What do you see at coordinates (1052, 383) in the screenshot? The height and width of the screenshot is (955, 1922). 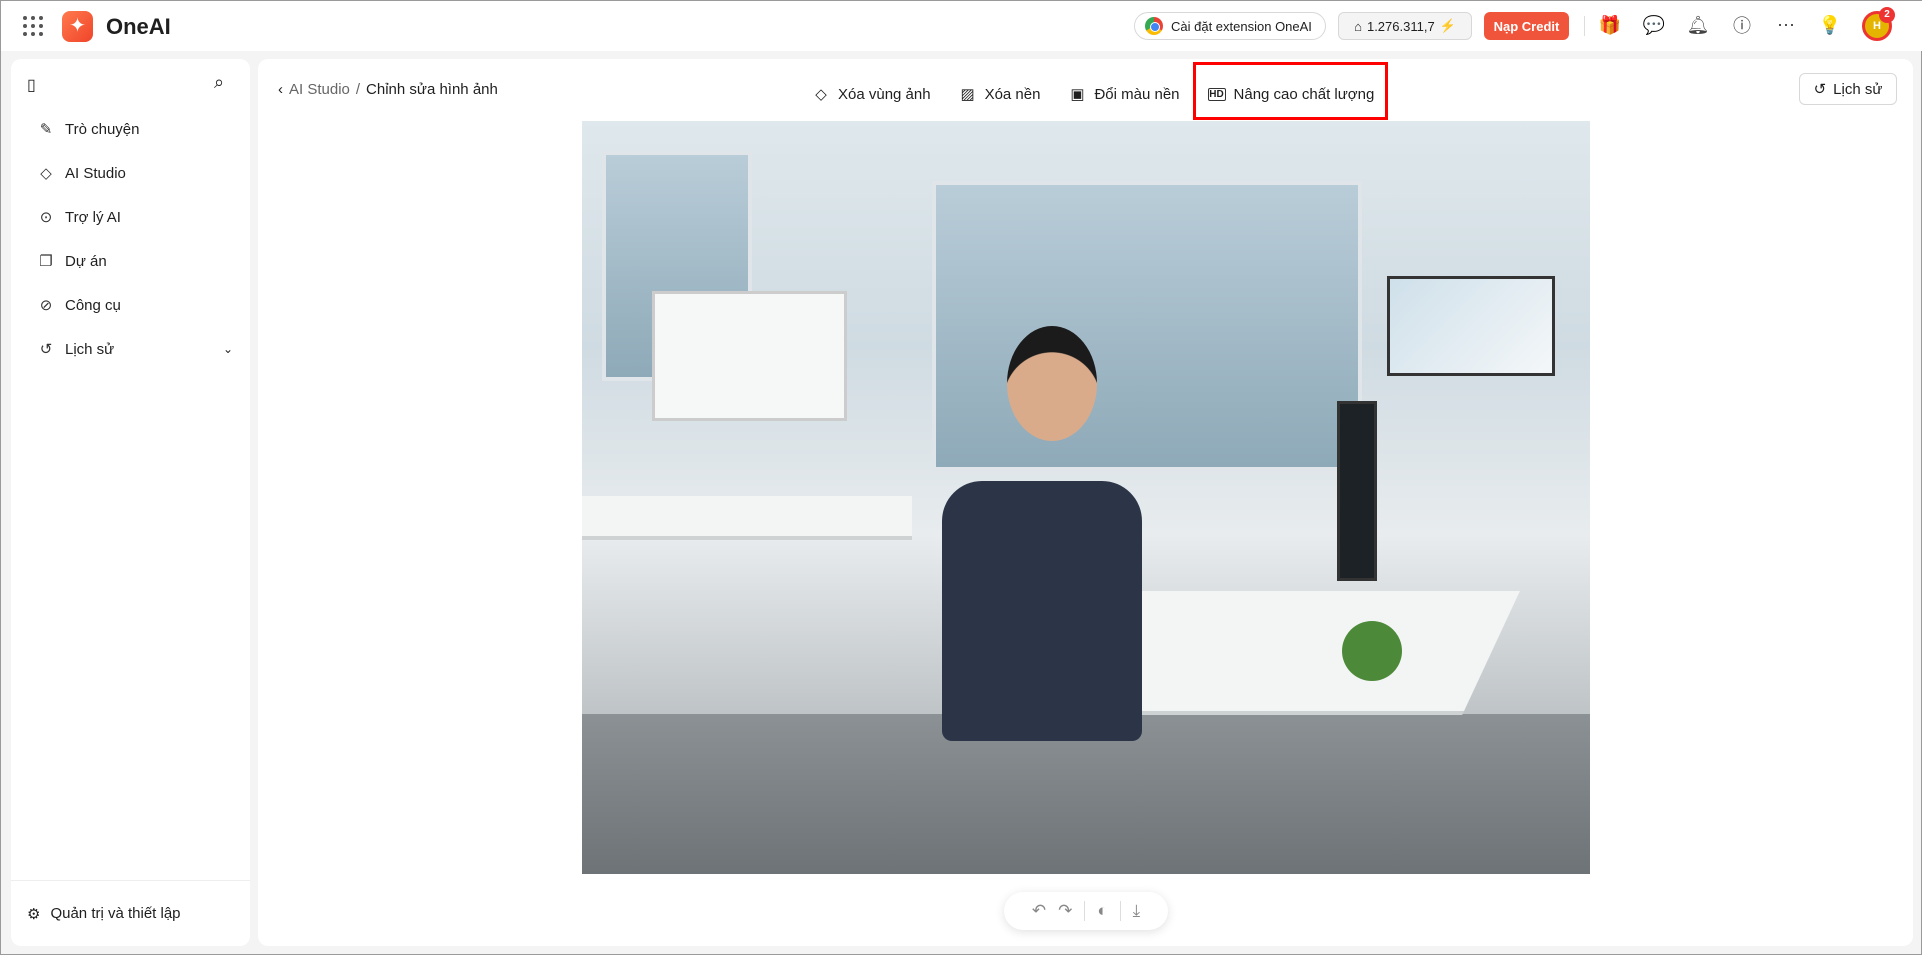 I see `person-head` at bounding box center [1052, 383].